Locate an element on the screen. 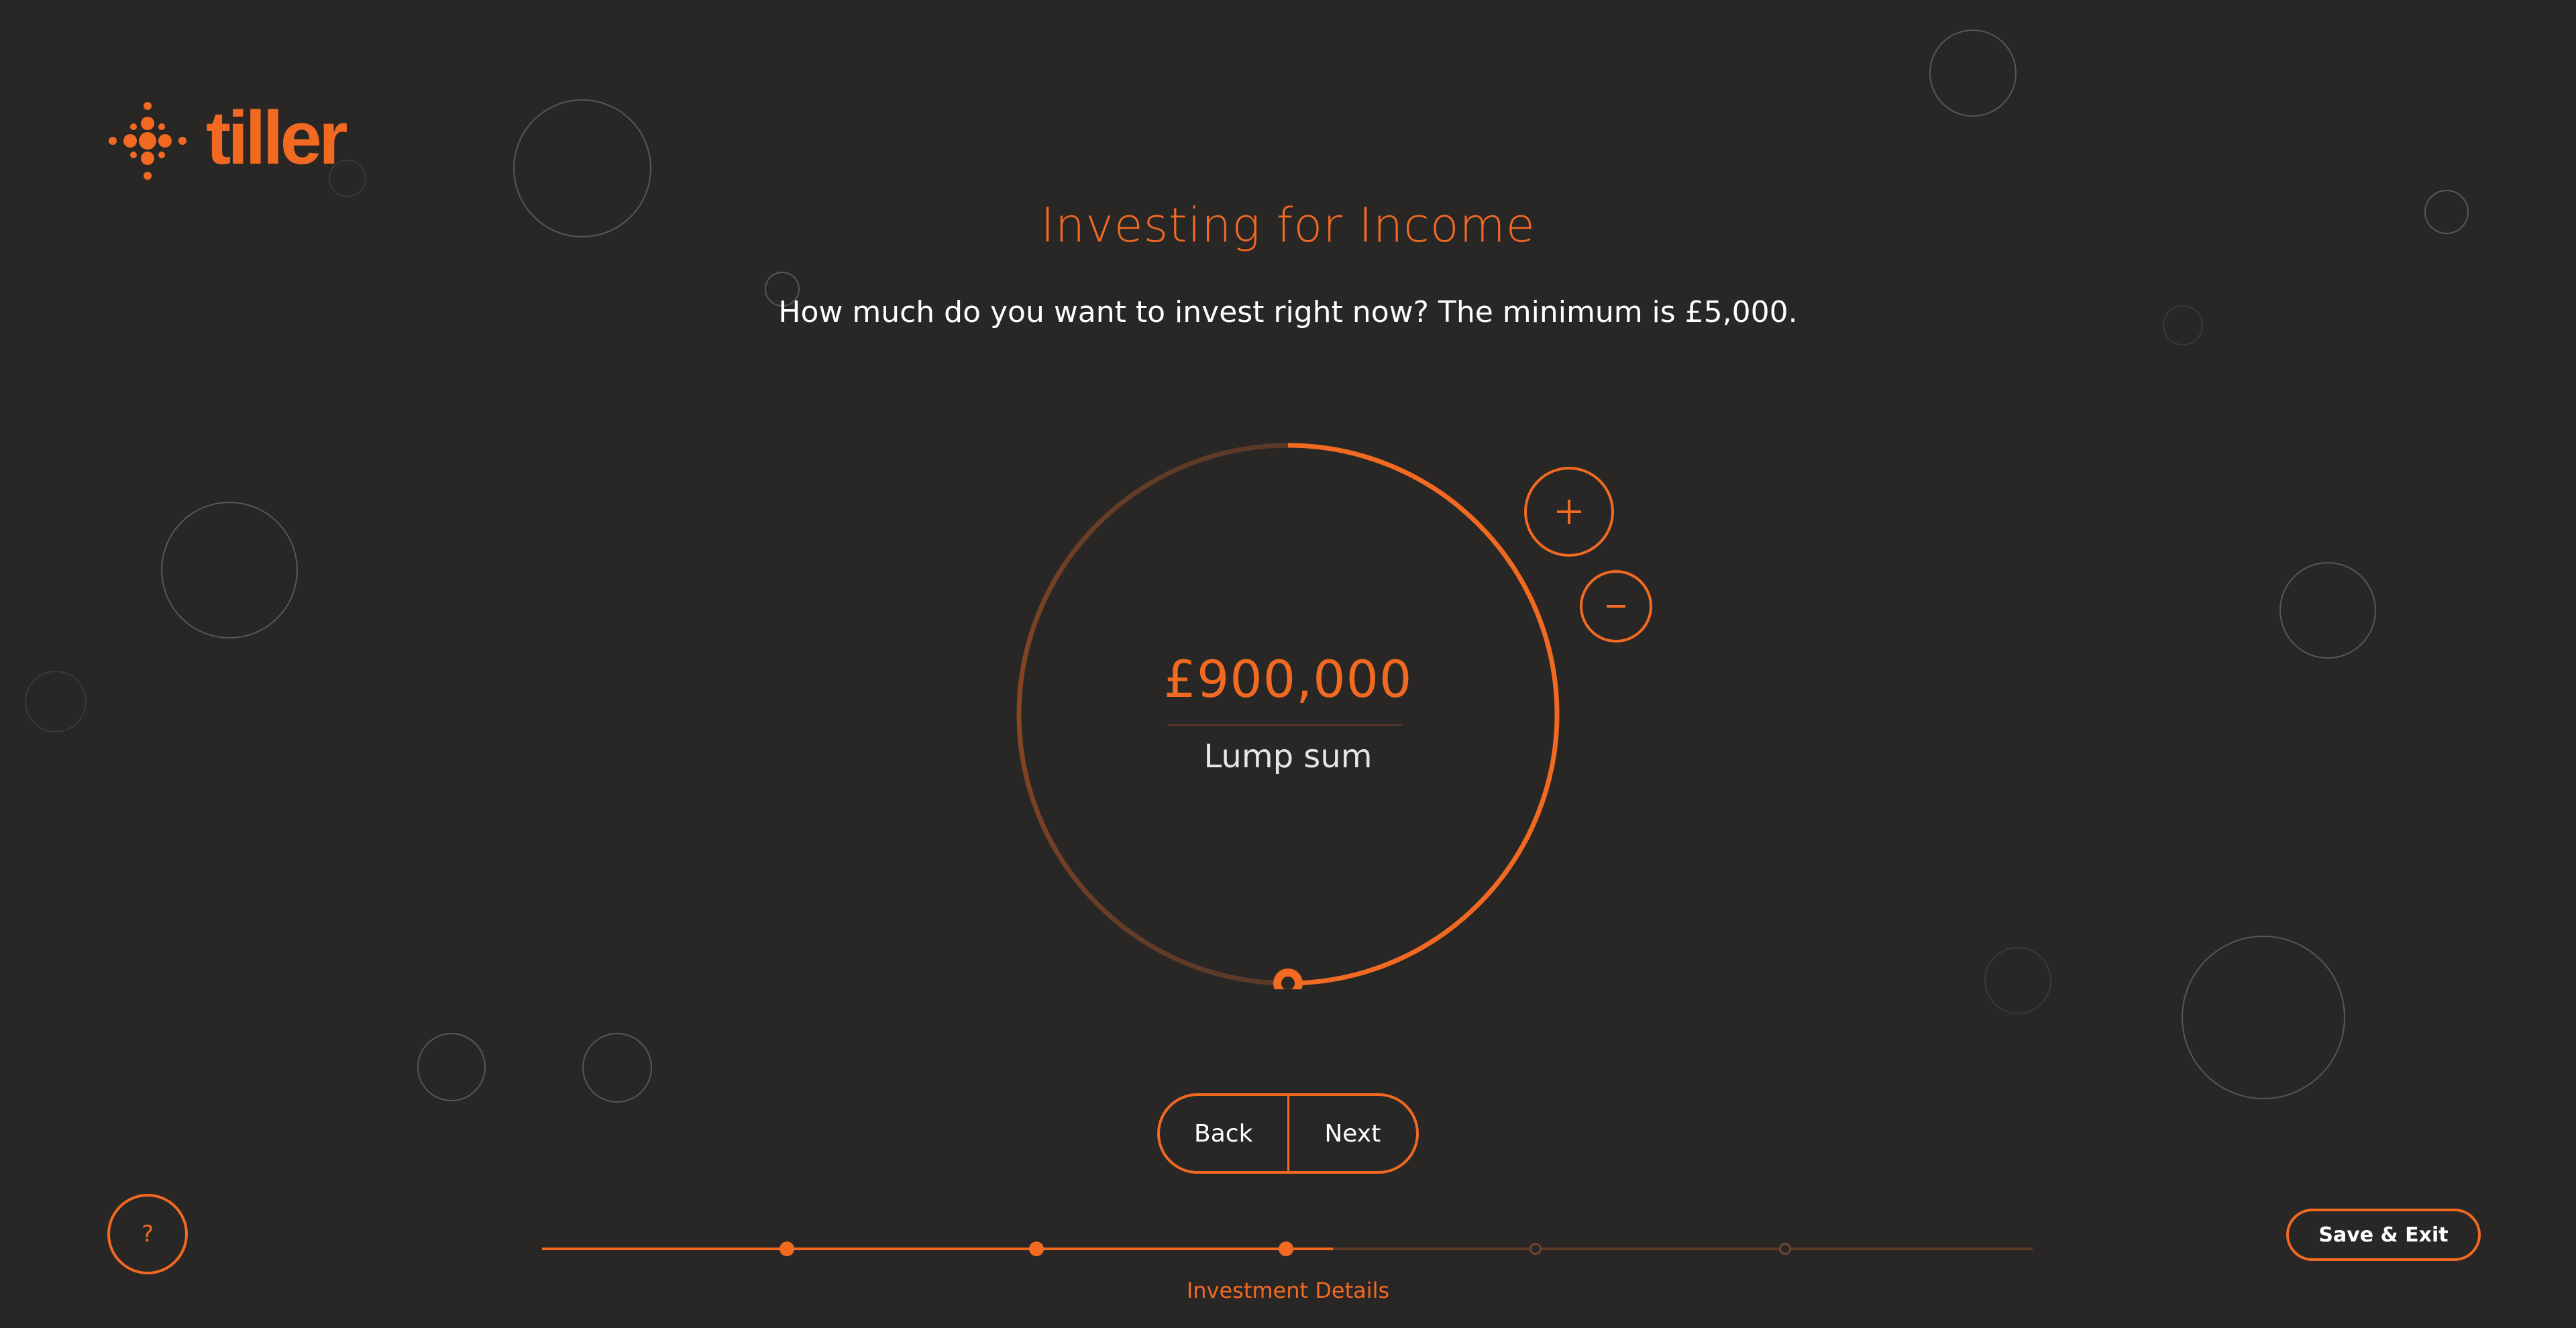  amount-dial is located at coordinates (1288, 714).